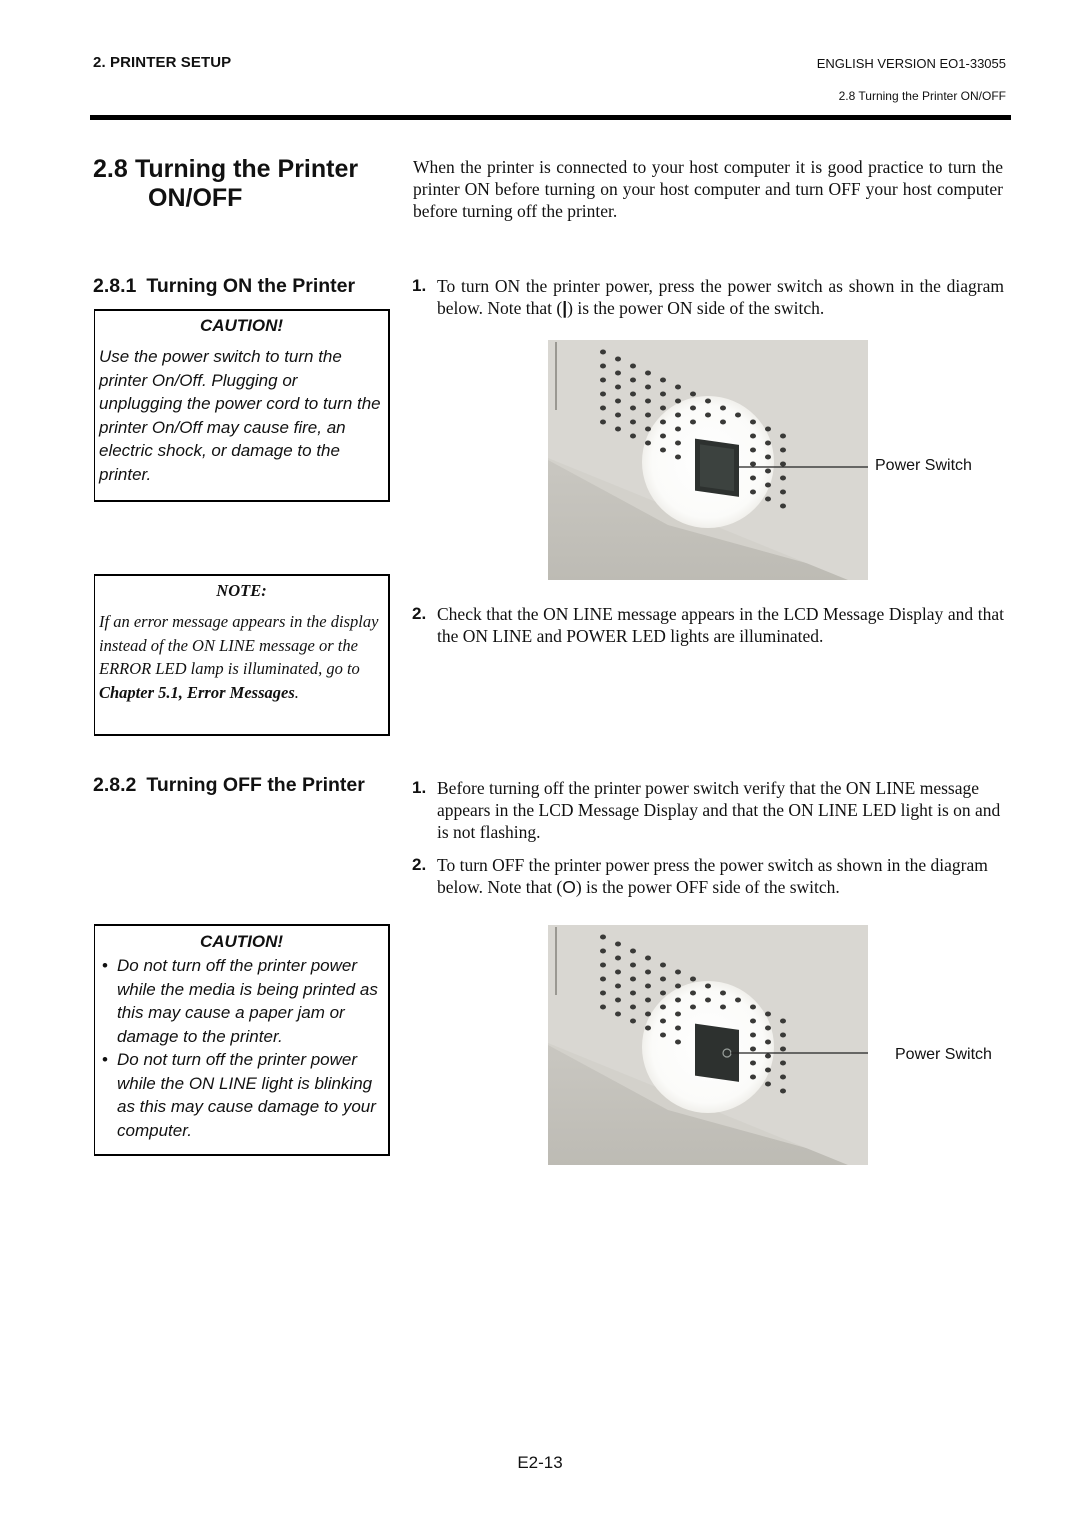 This screenshot has width=1080, height=1528. Describe the element at coordinates (115, 785) in the screenshot. I see `subheading-number: 2.8.2` at that location.